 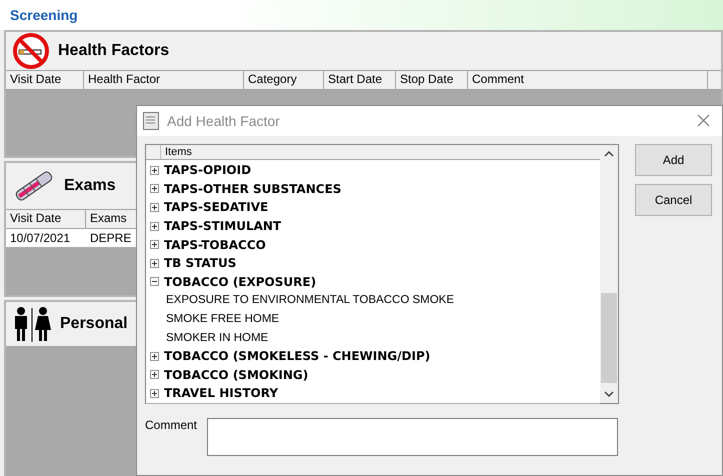 I want to click on tree-item: EXPOSURE TO ENVIRONMENTAL TOBACCO SMOKE, so click(x=373, y=300).